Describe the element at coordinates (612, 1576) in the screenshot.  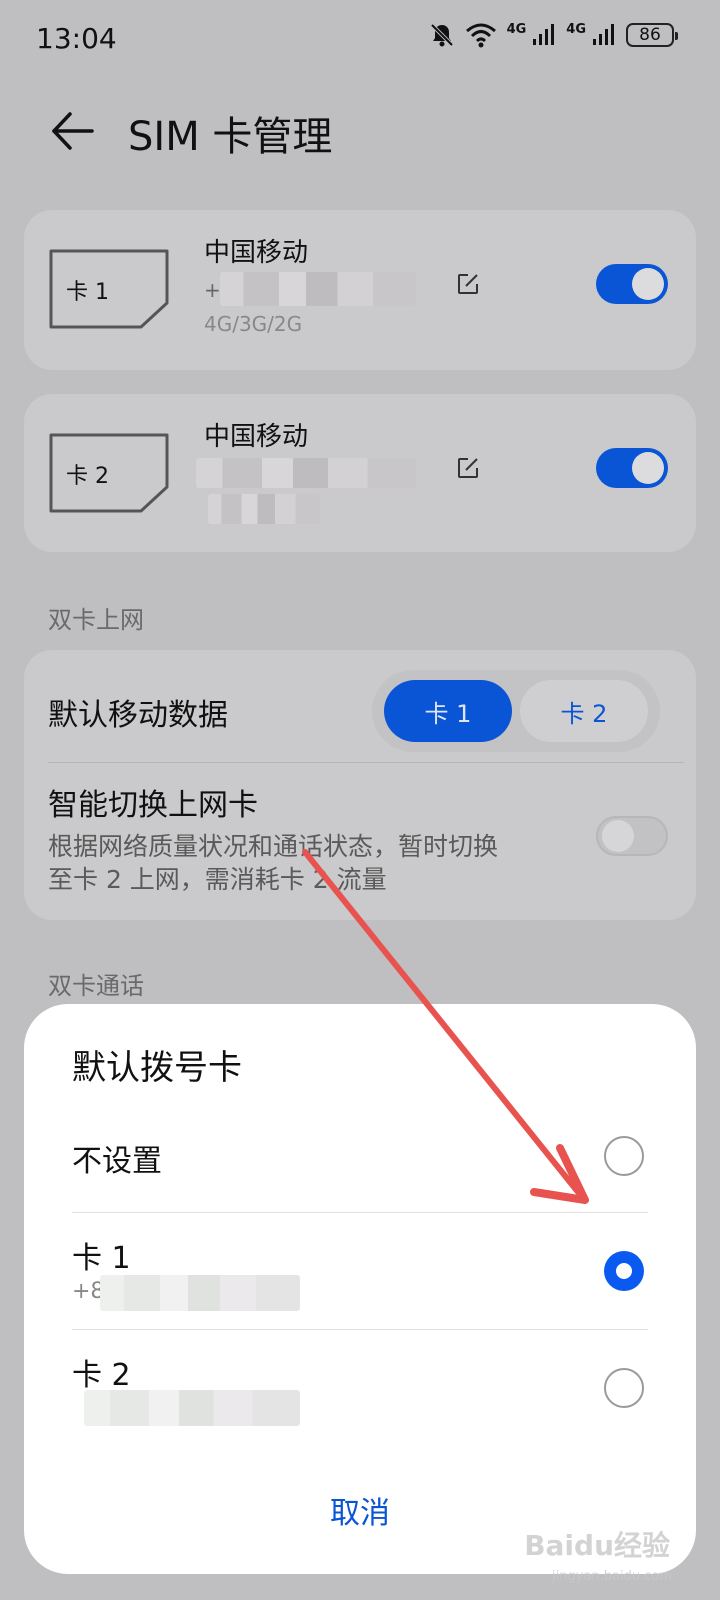
I see `watermark-url: jingyan.baidu.com` at that location.